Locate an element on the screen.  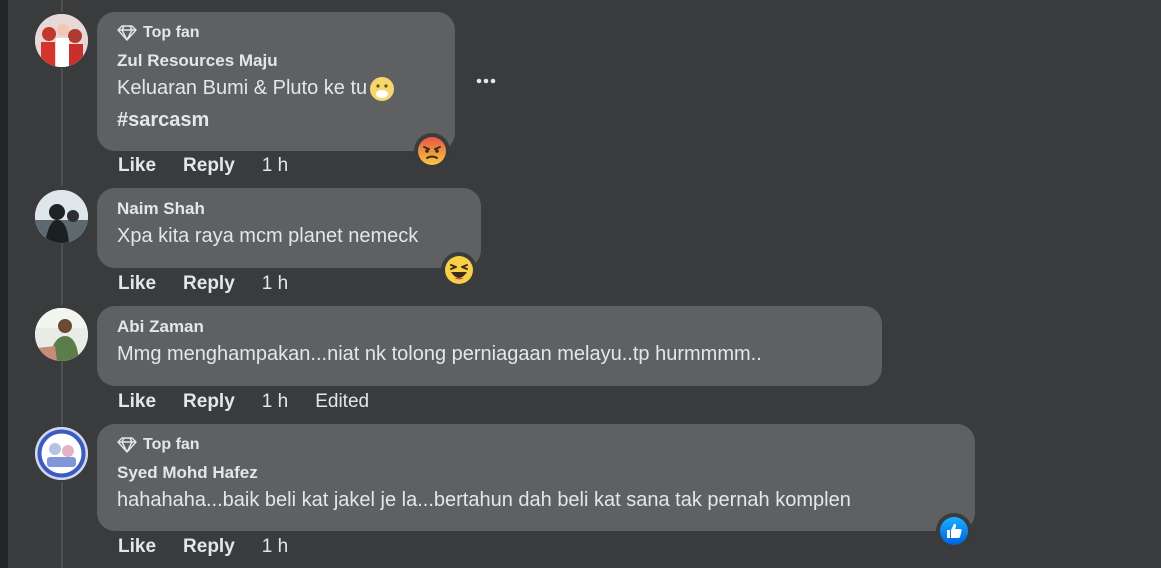
comment-text-line: #sarcasm is located at coordinates (163, 120).